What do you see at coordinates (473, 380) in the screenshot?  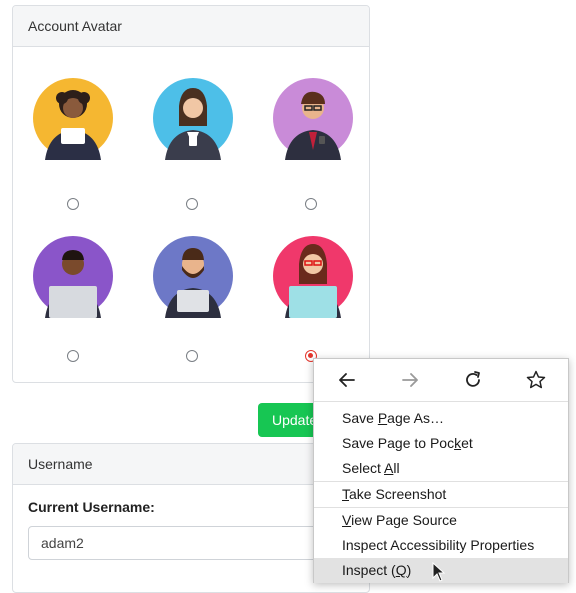 I see `reload-icon` at bounding box center [473, 380].